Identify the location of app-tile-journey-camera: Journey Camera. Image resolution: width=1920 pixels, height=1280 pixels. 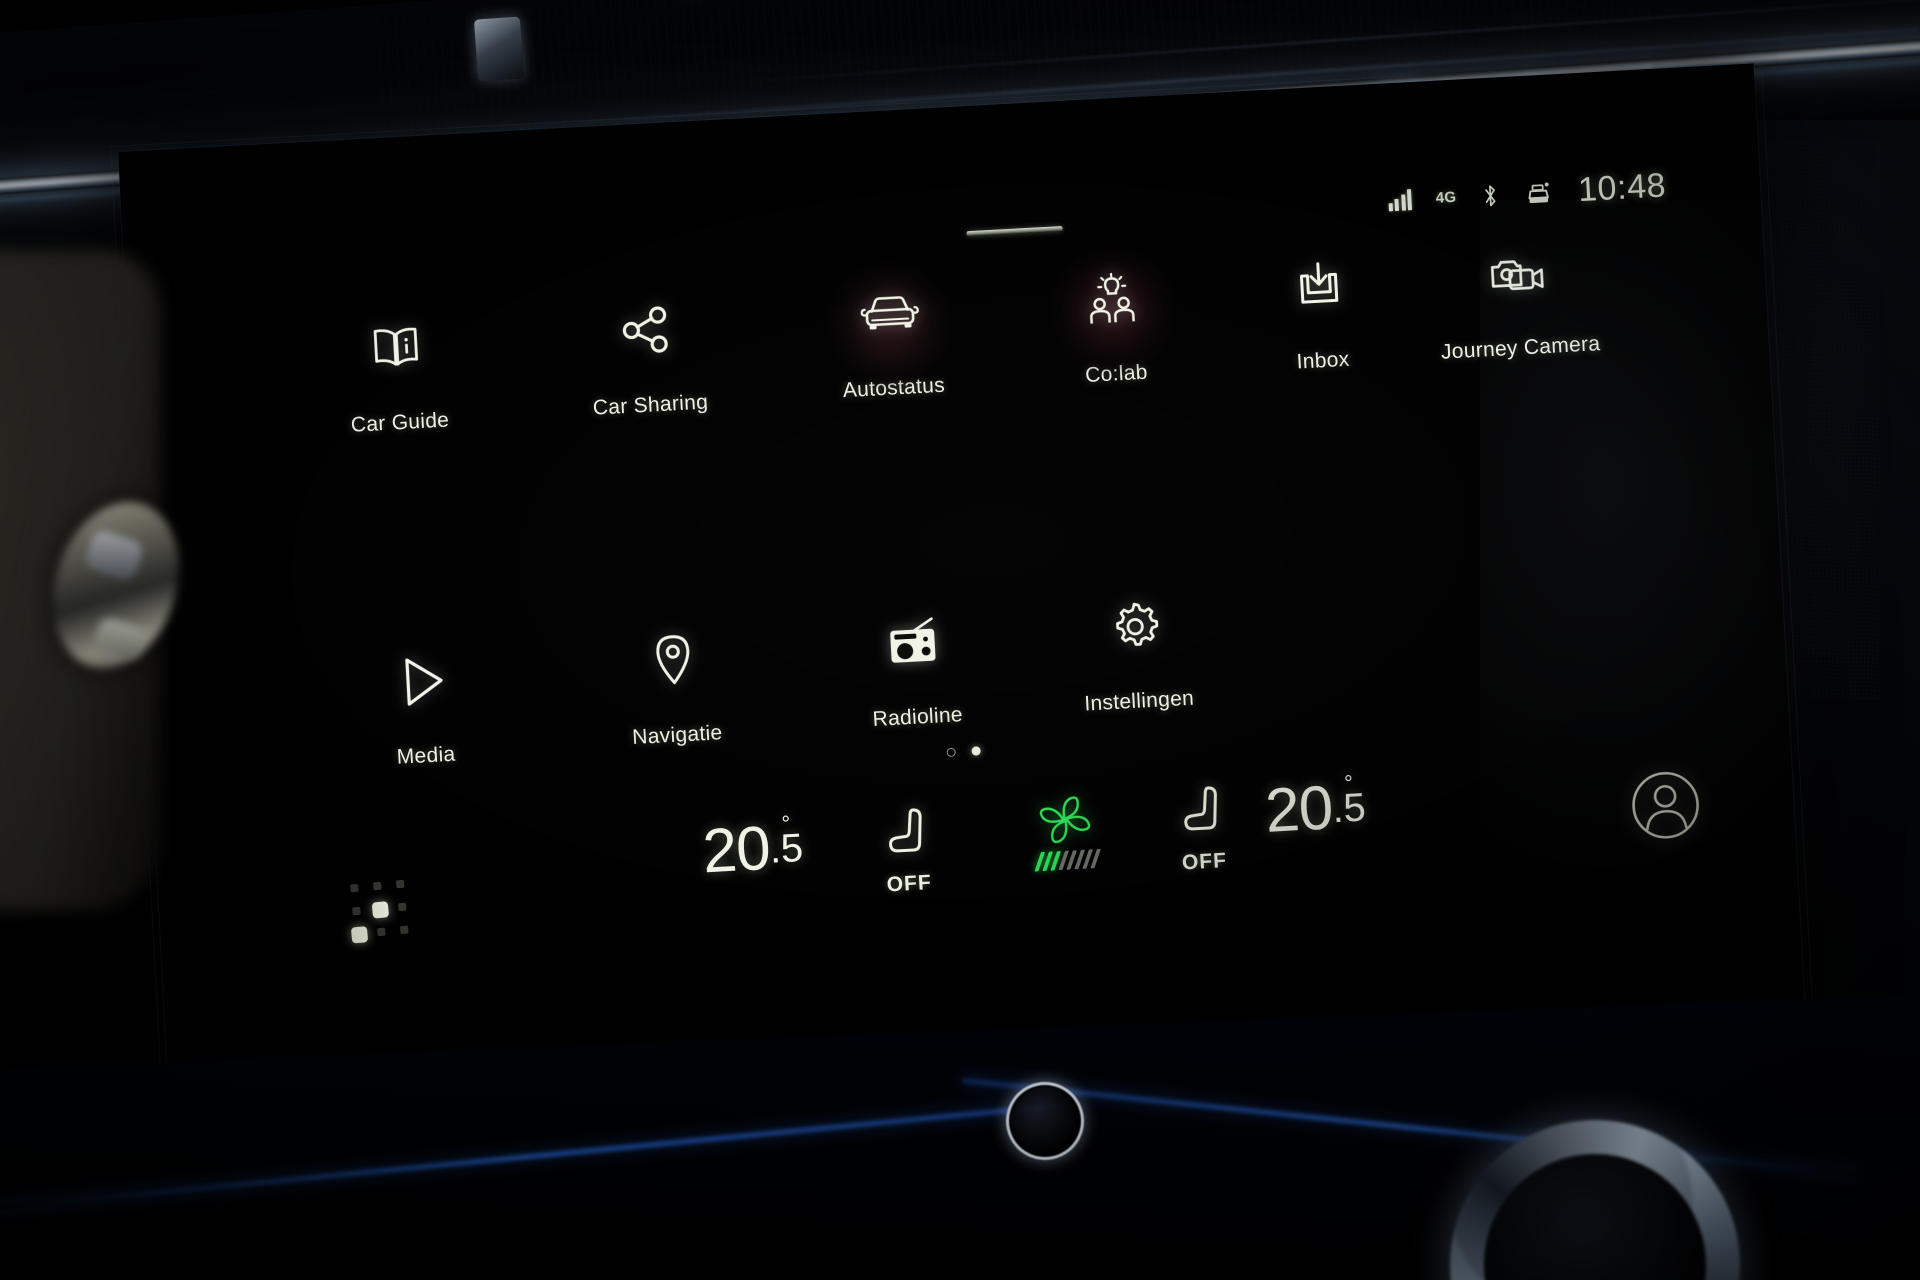
(1518, 300).